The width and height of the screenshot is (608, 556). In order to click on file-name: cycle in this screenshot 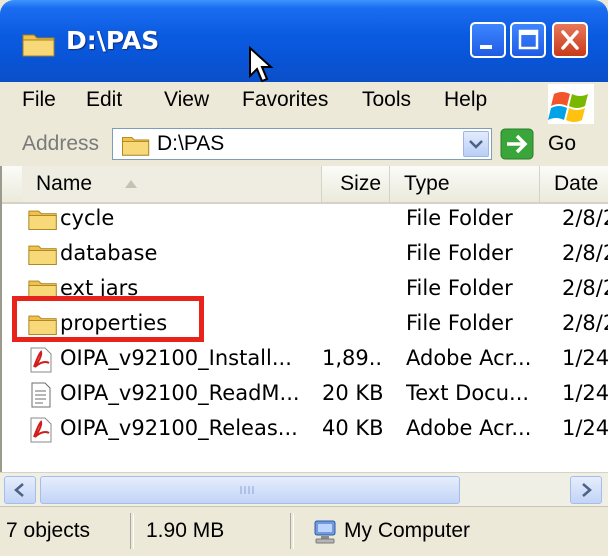, I will do `click(87, 218)`.